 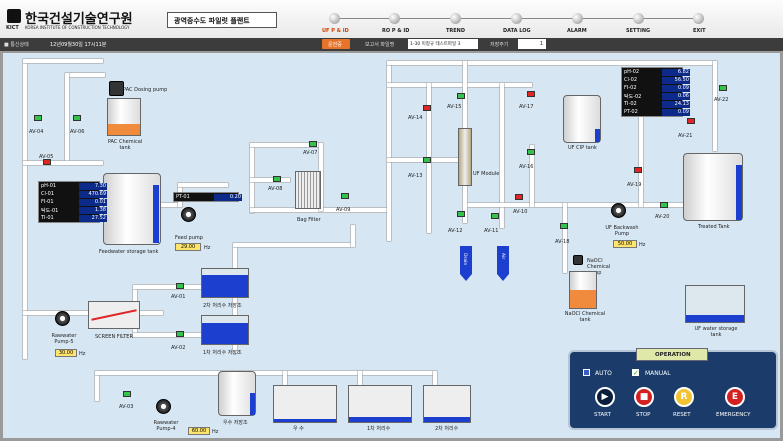 What do you see at coordinates (334, 18) in the screenshot?
I see `nav-dot-uf` at bounding box center [334, 18].